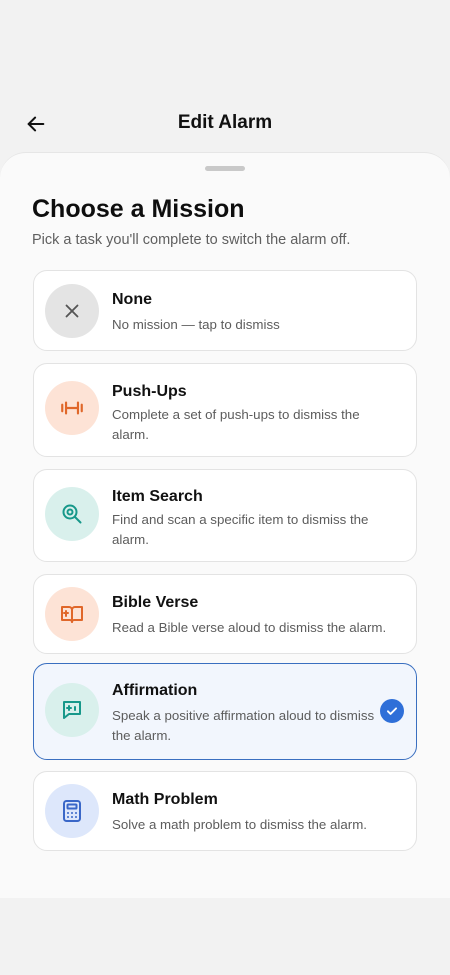 Image resolution: width=450 pixels, height=975 pixels. I want to click on magnifier-icon, so click(72, 514).